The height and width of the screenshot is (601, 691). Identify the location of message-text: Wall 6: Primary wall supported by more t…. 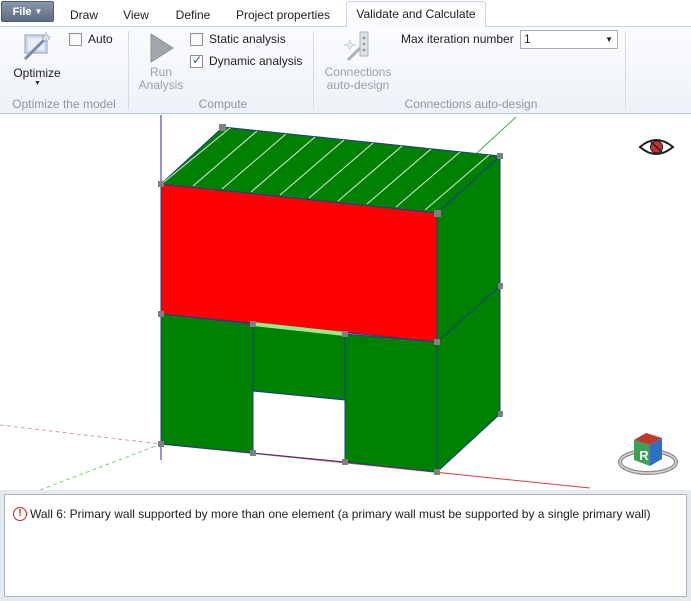
(340, 514).